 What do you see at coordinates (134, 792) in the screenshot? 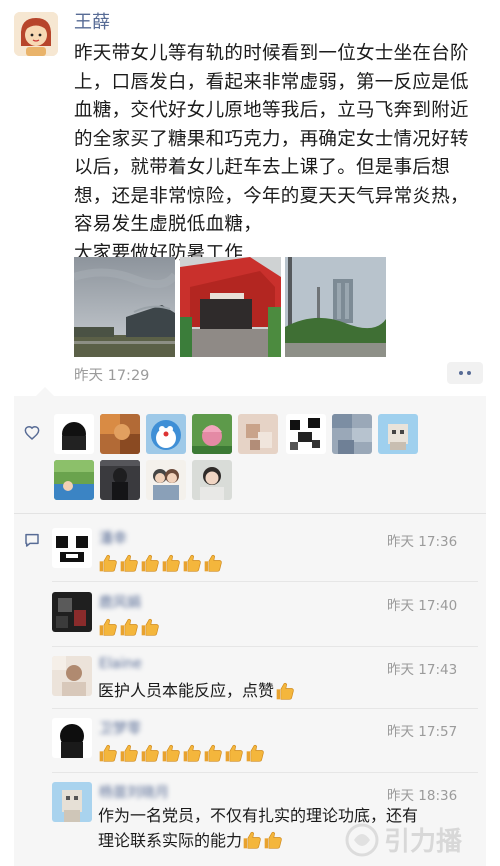
I see `commenter-name: 杨苗刘晓月` at bounding box center [134, 792].